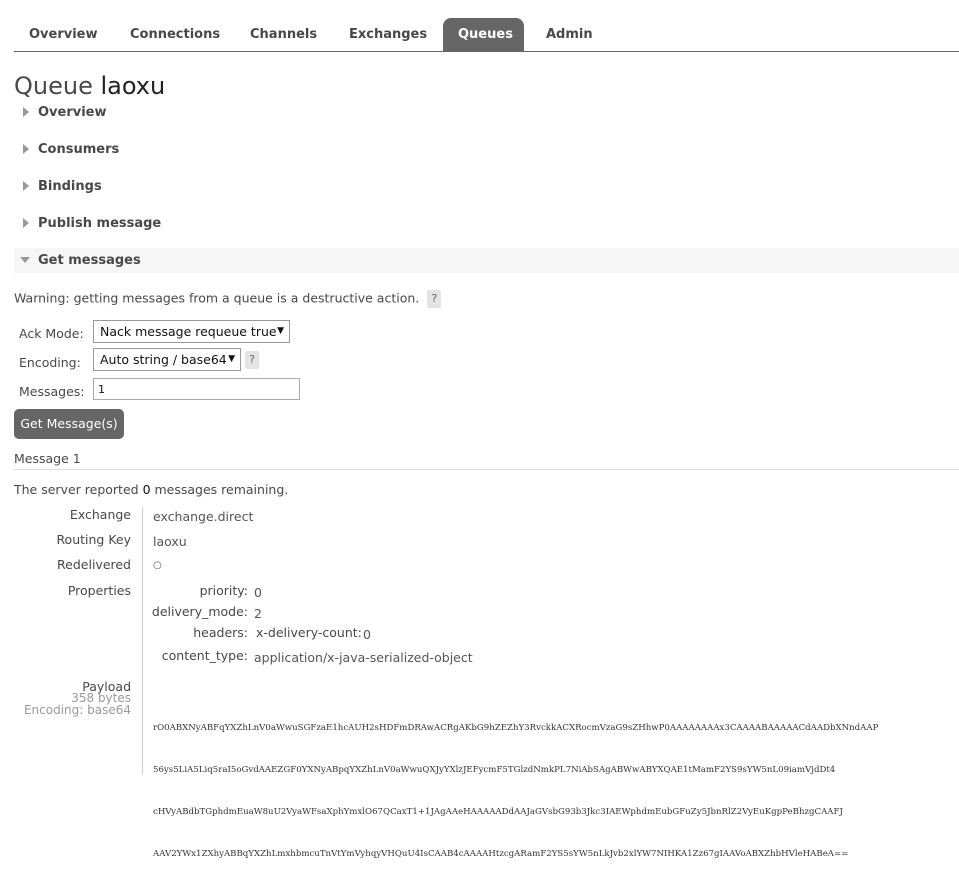  I want to click on page-title: Queue laoxu, so click(89, 86).